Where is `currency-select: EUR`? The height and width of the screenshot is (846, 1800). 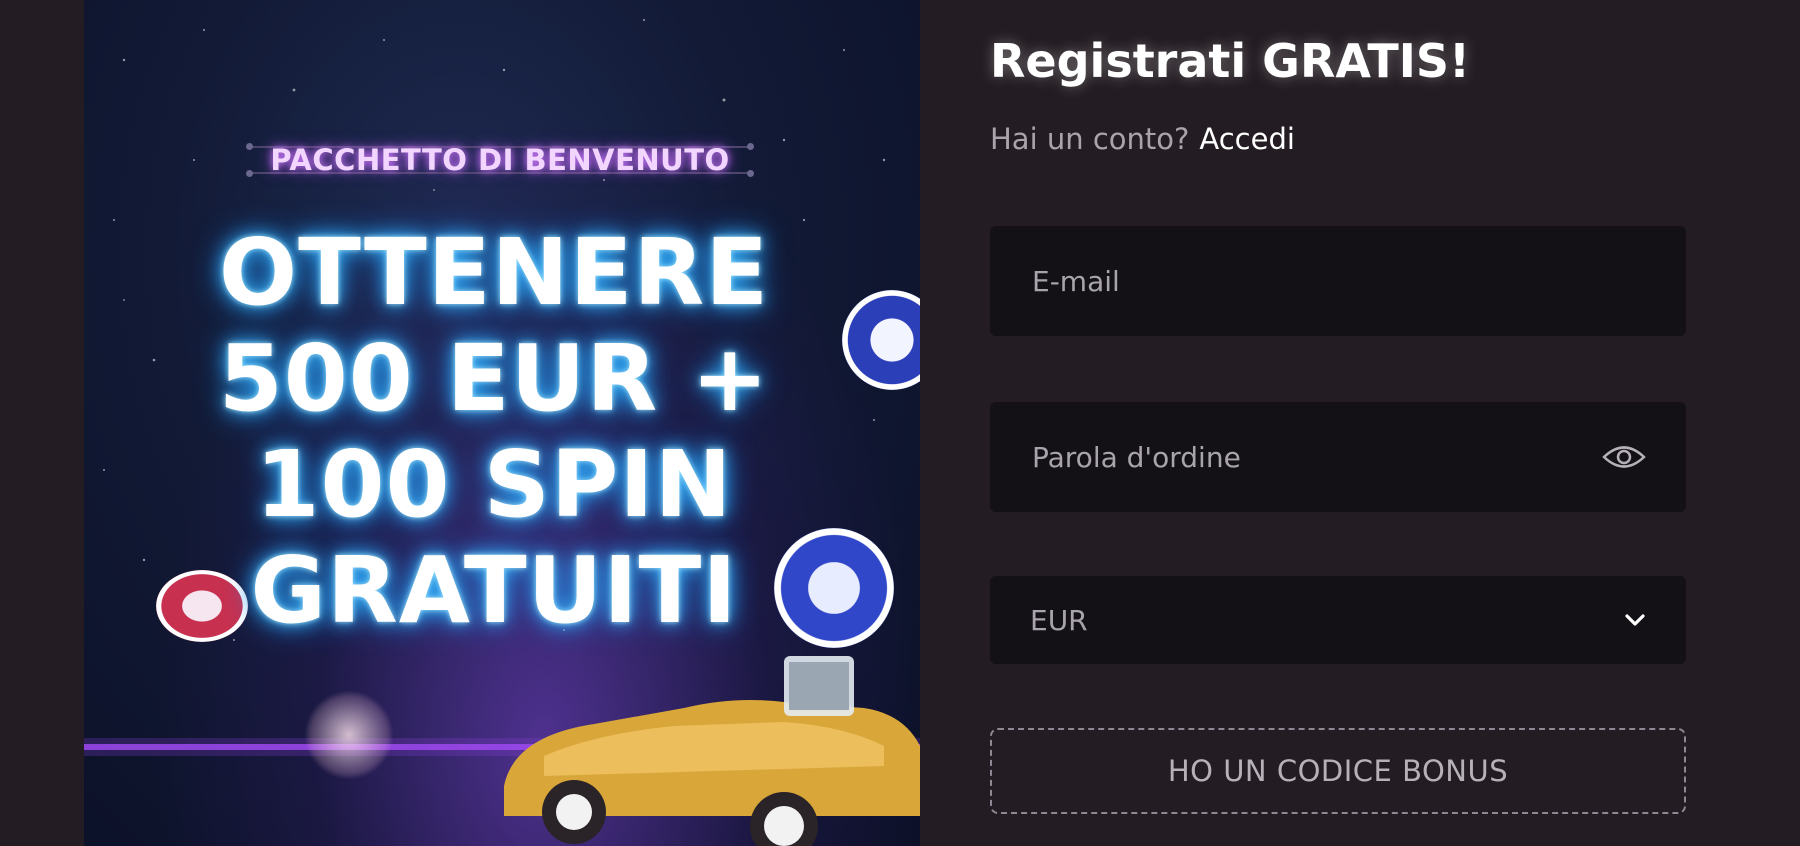 currency-select: EUR is located at coordinates (1338, 620).